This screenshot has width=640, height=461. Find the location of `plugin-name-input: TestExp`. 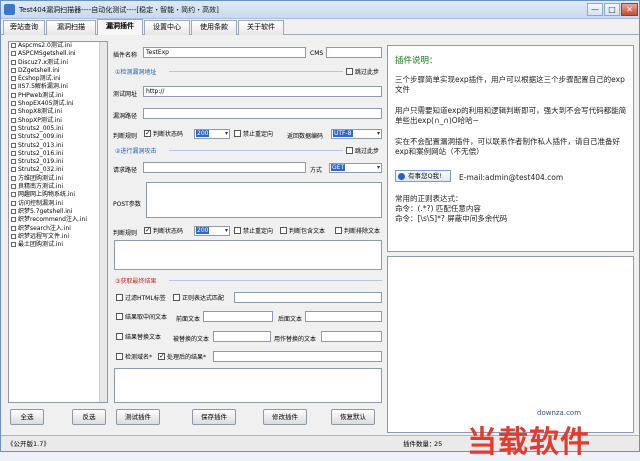

plugin-name-input: TestExp is located at coordinates (224, 52).